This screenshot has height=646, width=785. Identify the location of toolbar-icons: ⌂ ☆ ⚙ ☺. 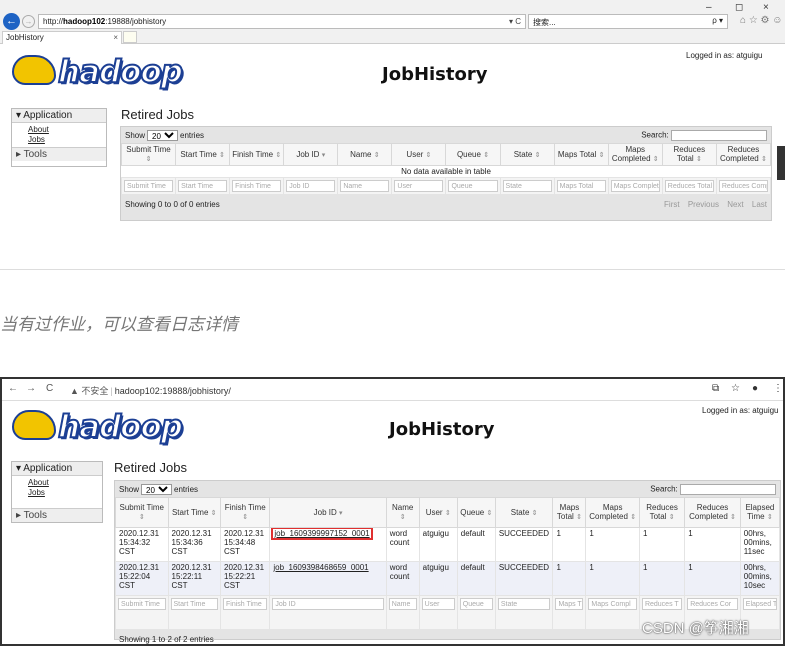
(761, 20).